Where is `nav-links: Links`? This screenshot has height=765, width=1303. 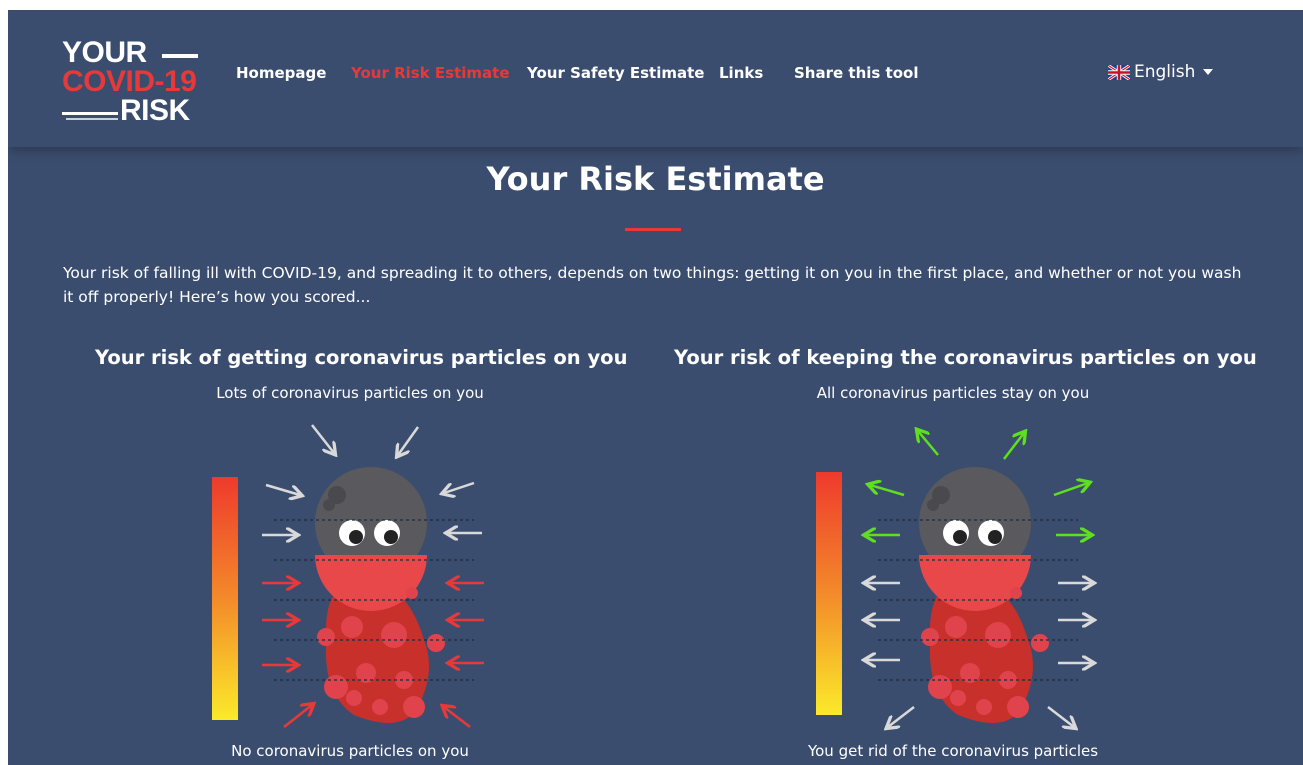
nav-links: Links is located at coordinates (741, 73).